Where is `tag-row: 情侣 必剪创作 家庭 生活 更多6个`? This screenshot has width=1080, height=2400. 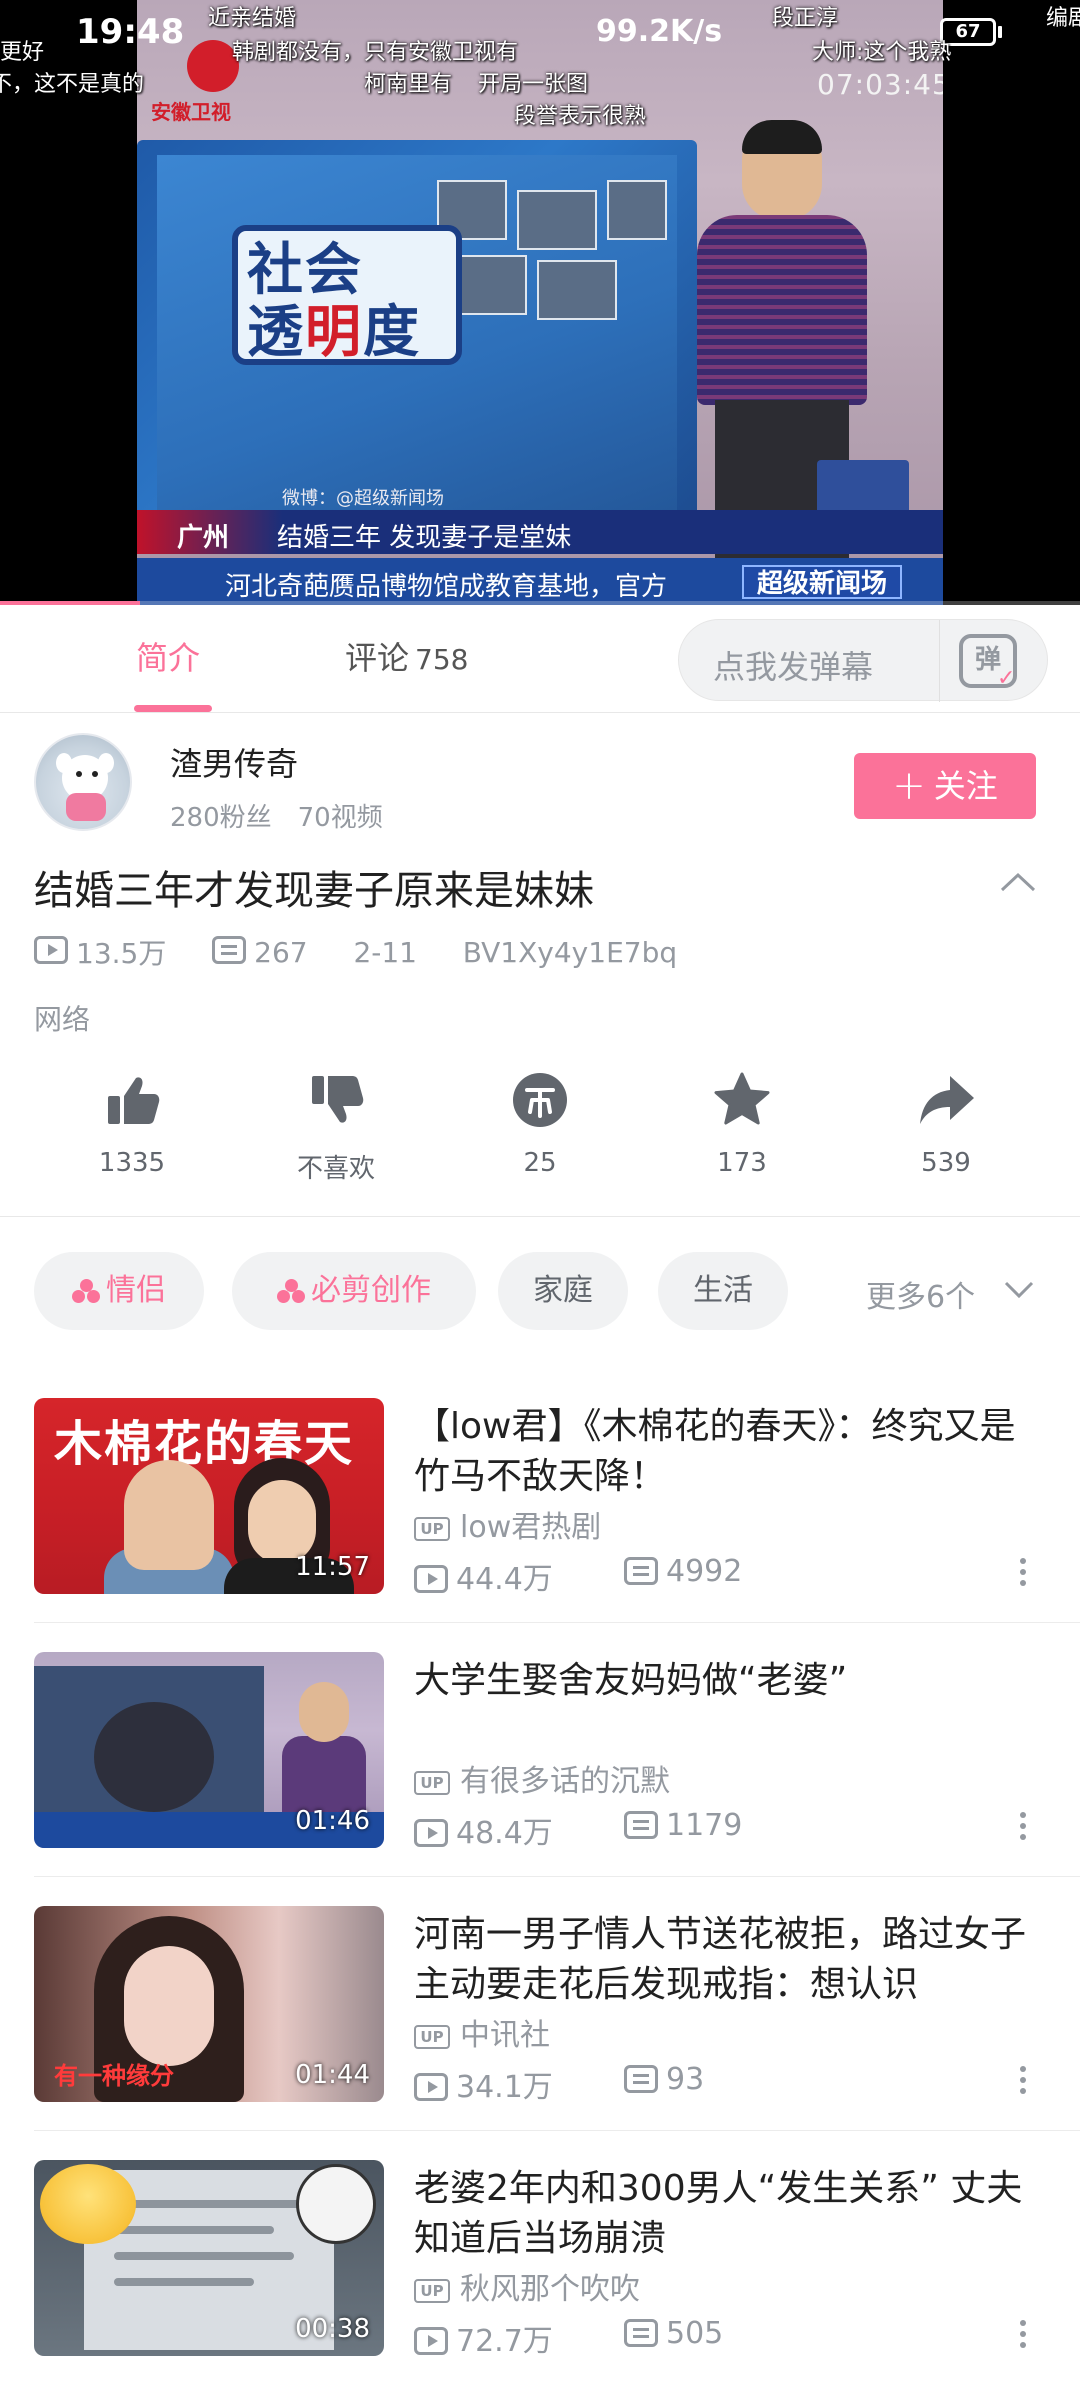
tag-row: 情侣 必剪创作 家庭 生活 更多6个 is located at coordinates (540, 1292).